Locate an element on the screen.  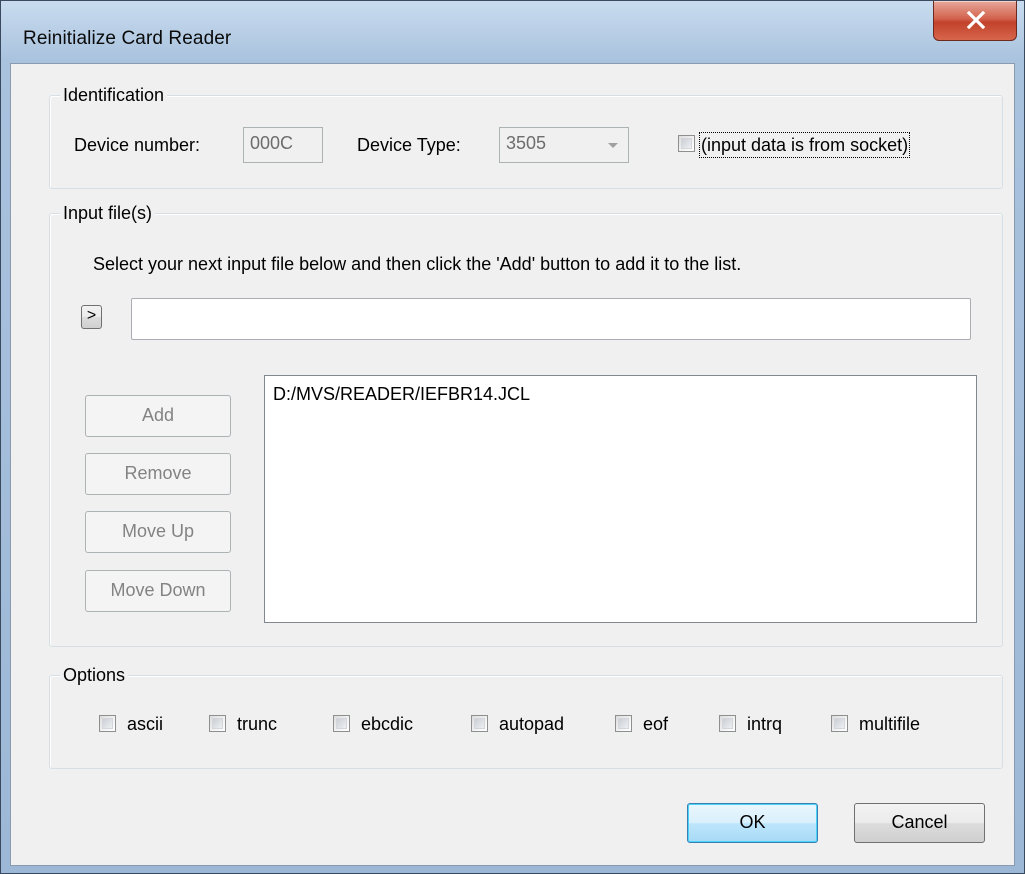
file-path-input is located at coordinates (551, 319).